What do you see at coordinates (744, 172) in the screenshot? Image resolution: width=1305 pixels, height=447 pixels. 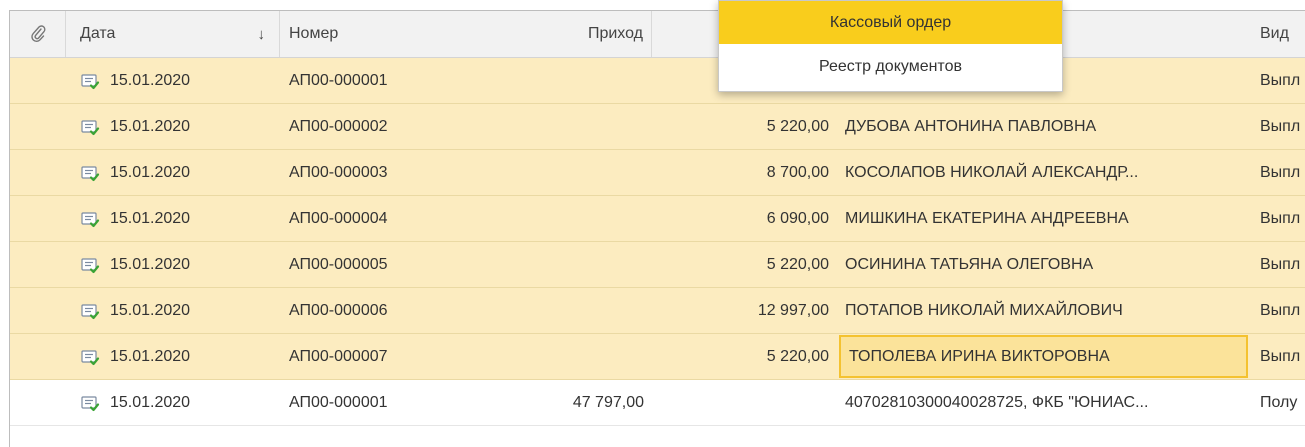 I see `cell-expense-container: 8 700,00` at bounding box center [744, 172].